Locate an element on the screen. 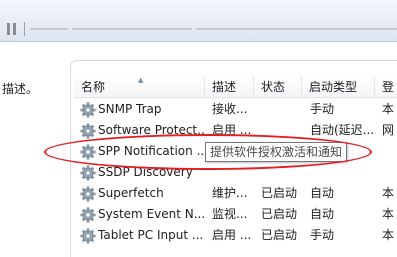  service-description-pane: 描述。 is located at coordinates (35, 149).